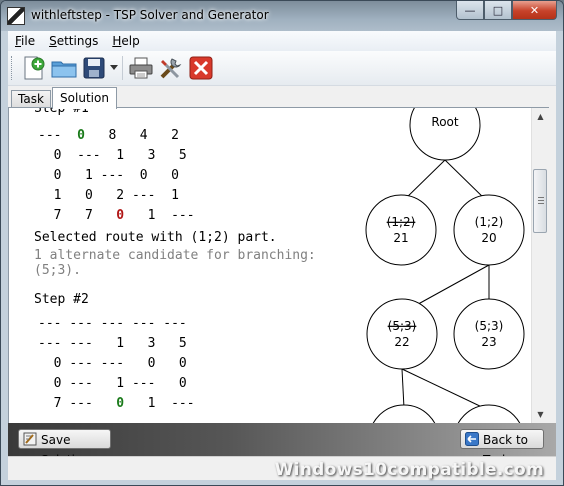 The height and width of the screenshot is (486, 564). I want to click on tree-node-label: Root, so click(444, 122).